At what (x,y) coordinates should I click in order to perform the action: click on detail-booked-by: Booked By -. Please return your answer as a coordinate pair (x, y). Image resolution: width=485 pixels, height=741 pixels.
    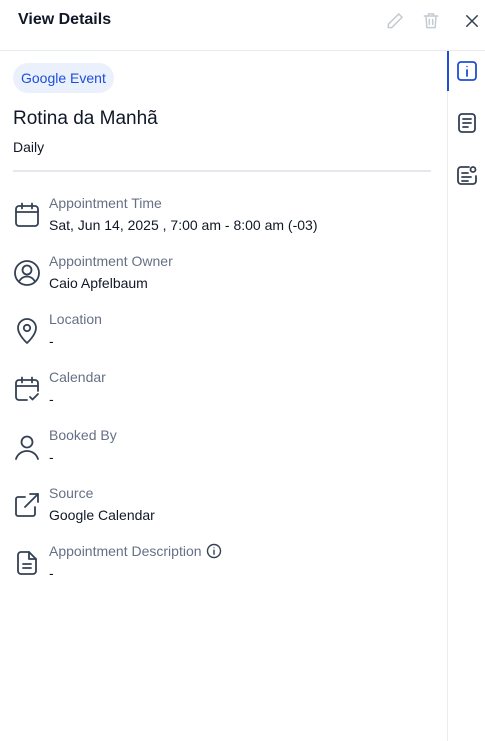
    Looking at the image, I should click on (223, 453).